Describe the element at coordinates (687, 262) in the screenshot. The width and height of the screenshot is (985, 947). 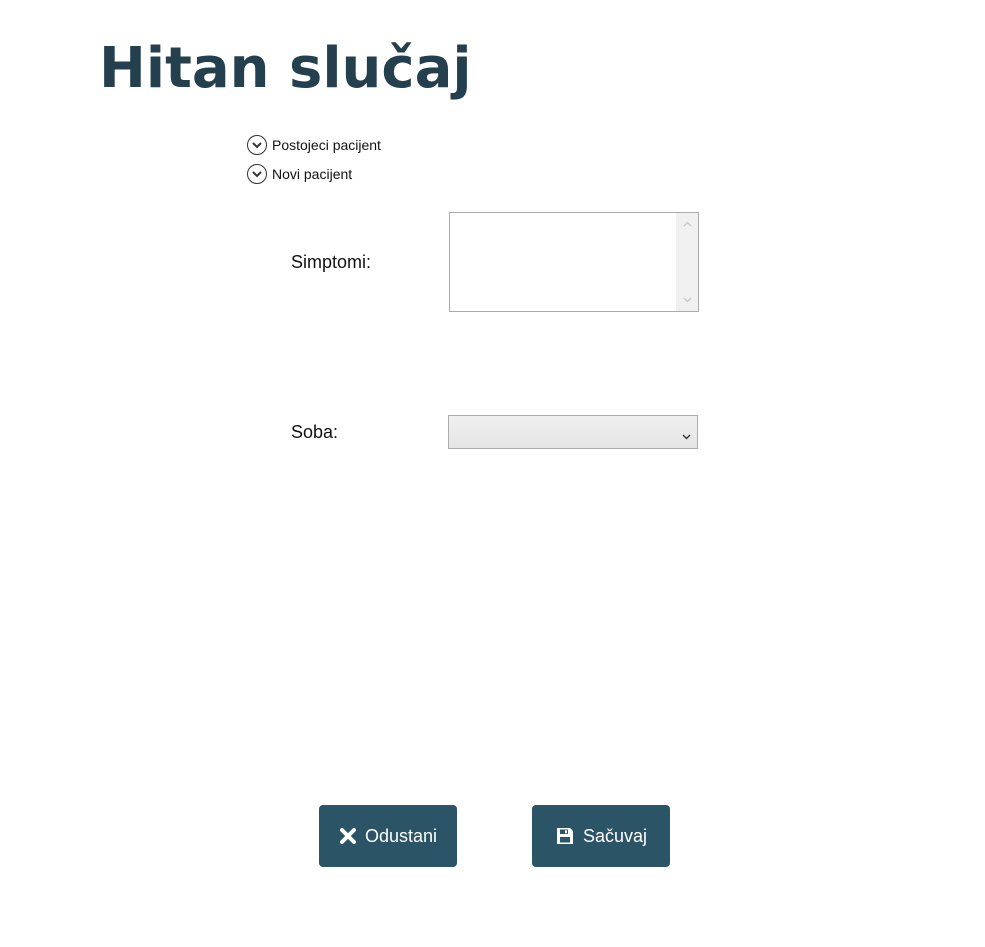
I see `symptoms-scrollbar` at that location.